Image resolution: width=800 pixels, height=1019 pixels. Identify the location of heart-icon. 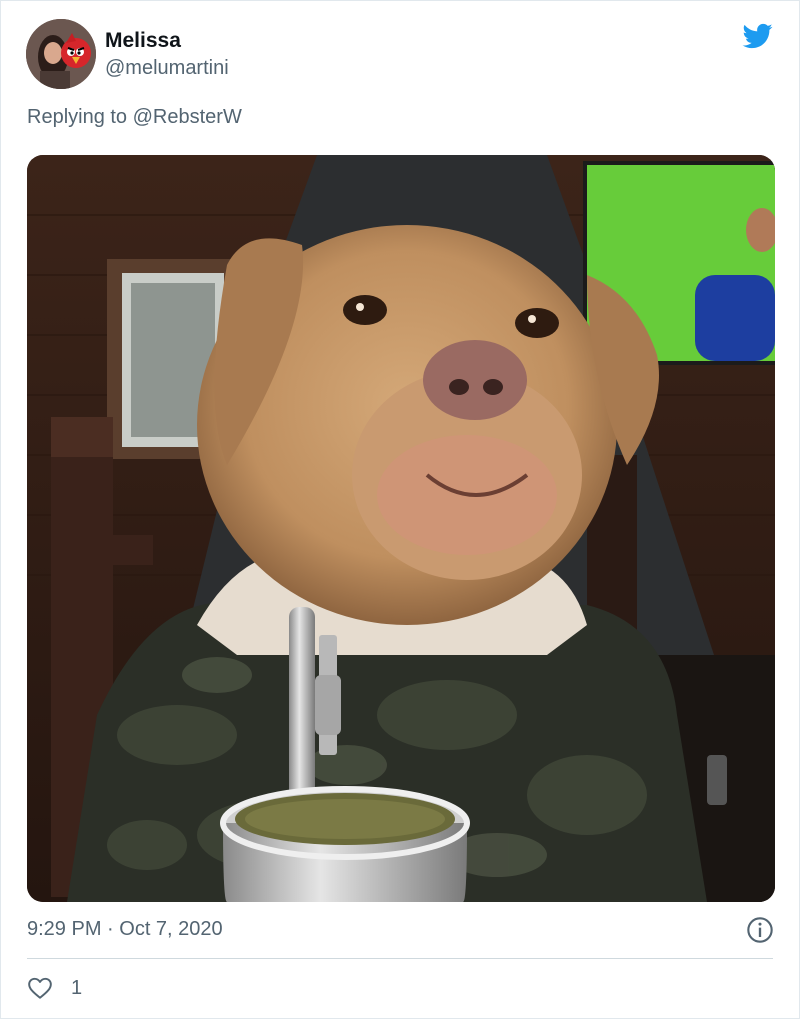
(40, 988).